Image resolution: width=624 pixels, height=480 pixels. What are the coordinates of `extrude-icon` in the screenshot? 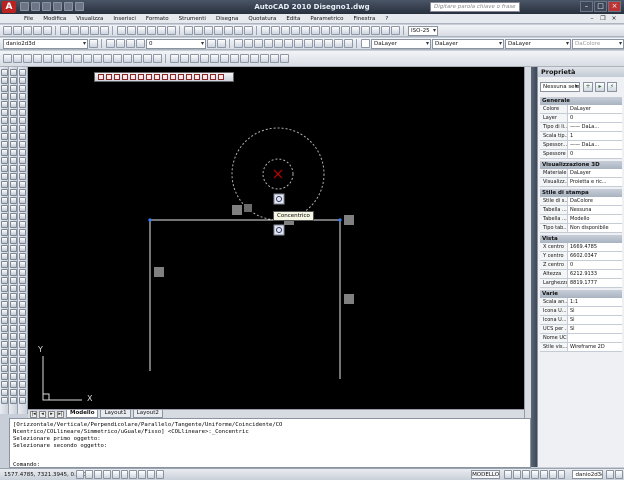 It's located at (4, 288).